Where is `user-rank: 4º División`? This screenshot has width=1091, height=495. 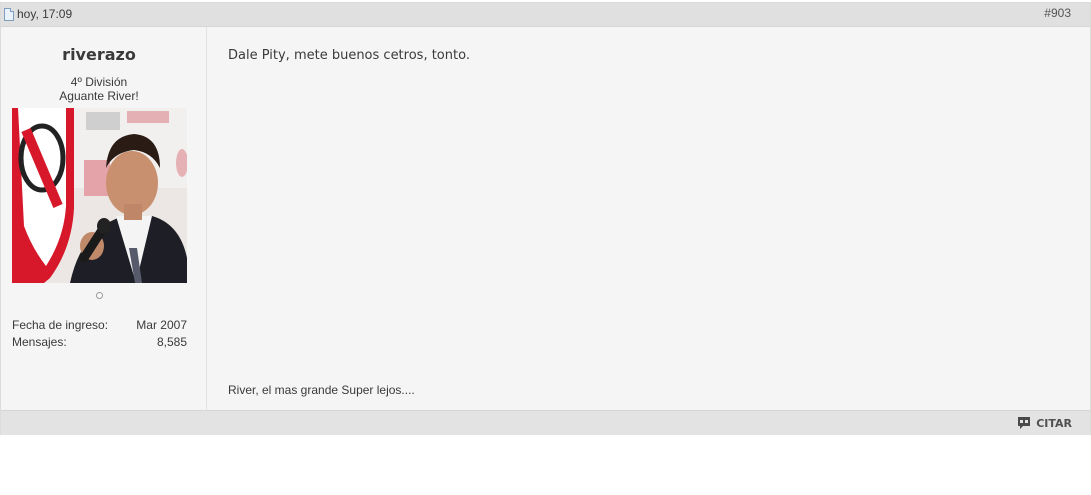
user-rank: 4º División is located at coordinates (99, 82).